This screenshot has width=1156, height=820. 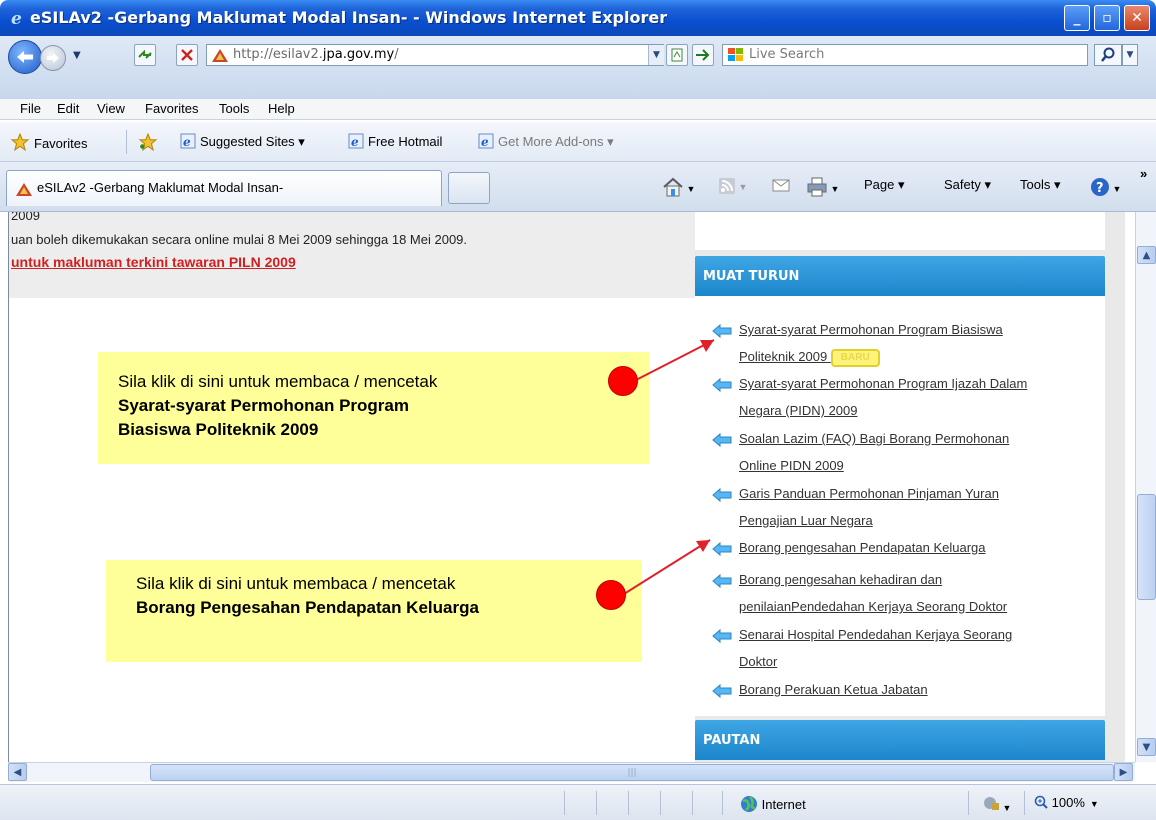 What do you see at coordinates (25, 57) in the screenshot?
I see `back-button` at bounding box center [25, 57].